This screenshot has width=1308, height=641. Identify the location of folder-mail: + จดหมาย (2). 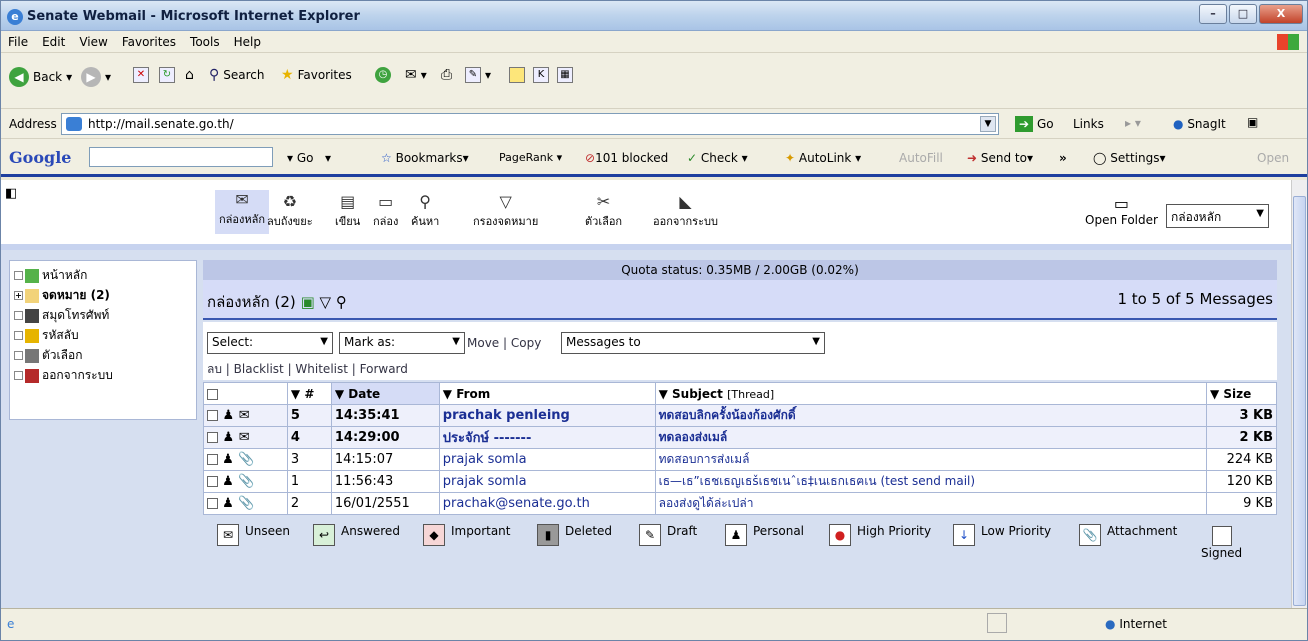
(105, 295).